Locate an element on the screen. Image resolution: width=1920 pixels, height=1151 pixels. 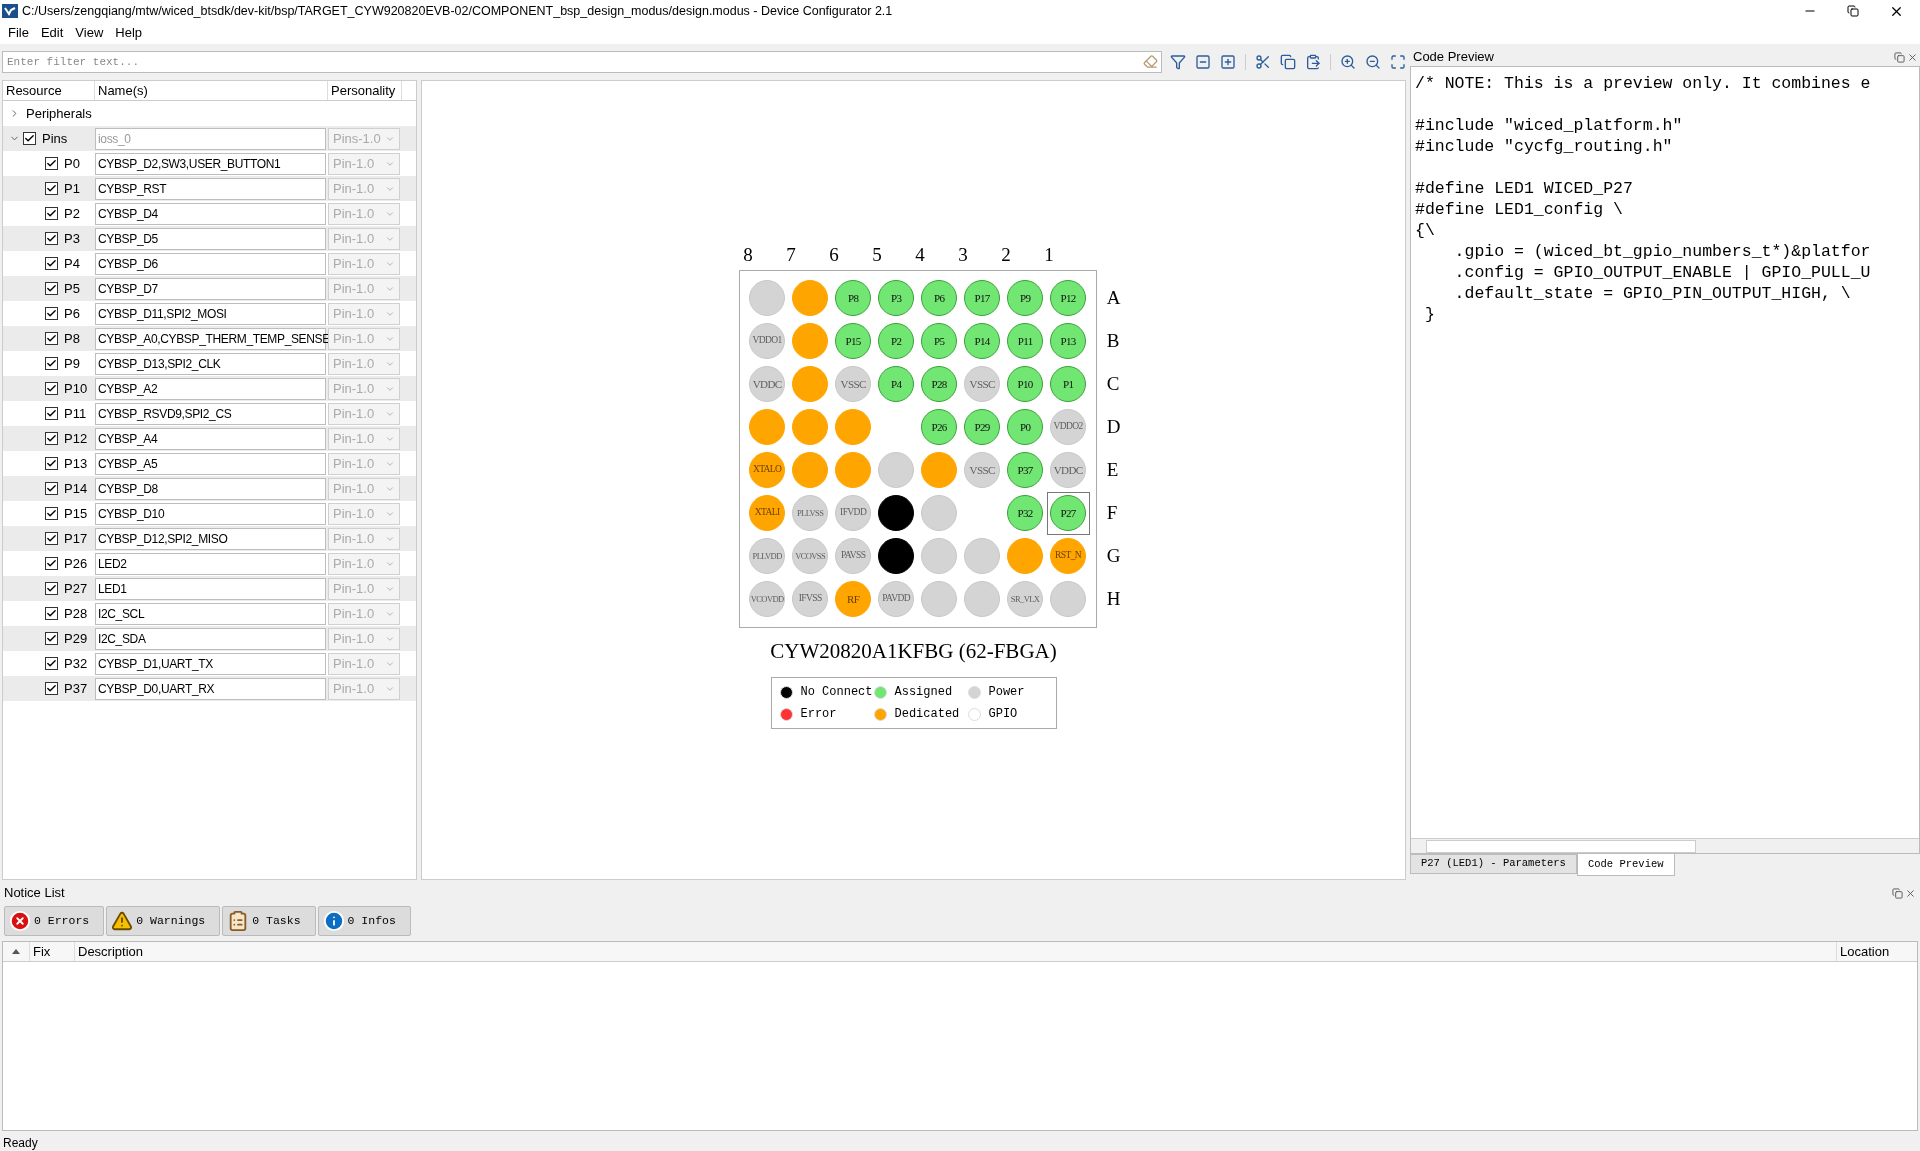
pin: IFVDD is located at coordinates (853, 513).